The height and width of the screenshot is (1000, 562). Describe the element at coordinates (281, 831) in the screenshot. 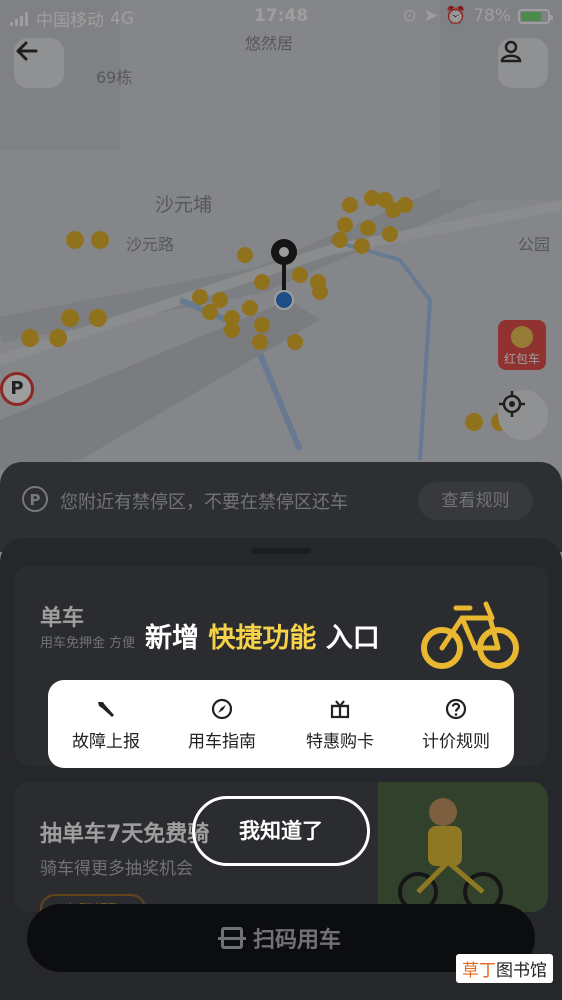

I see `got-it-button: 我知道了` at that location.